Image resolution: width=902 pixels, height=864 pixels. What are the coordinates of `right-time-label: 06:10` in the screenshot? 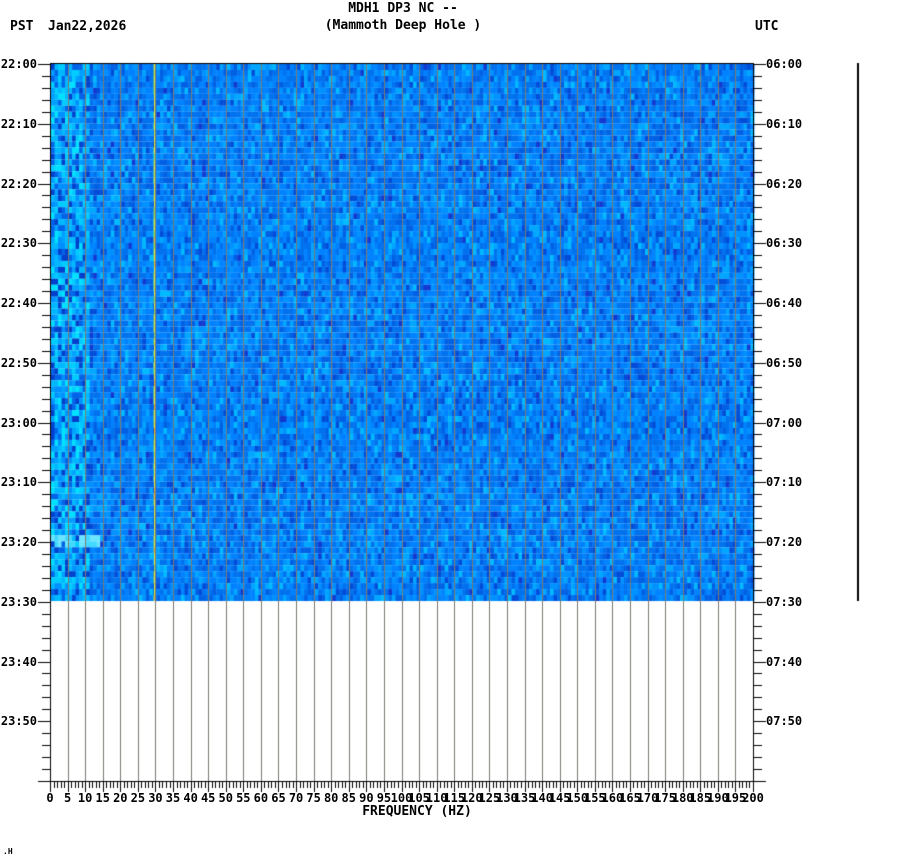 It's located at (784, 124).